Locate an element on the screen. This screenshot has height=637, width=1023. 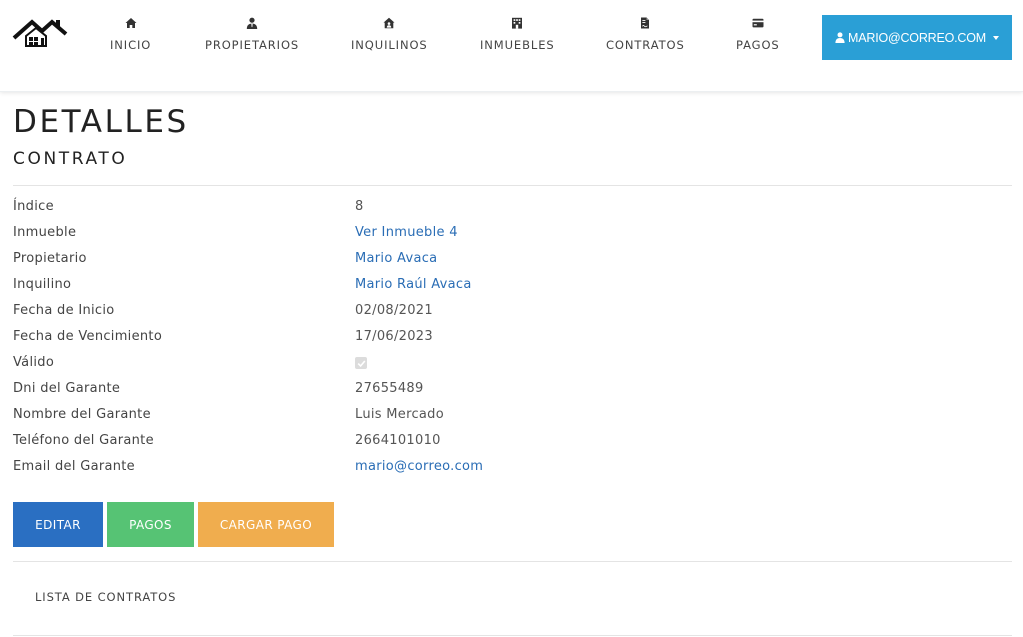
credit-card-icon is located at coordinates (758, 23).